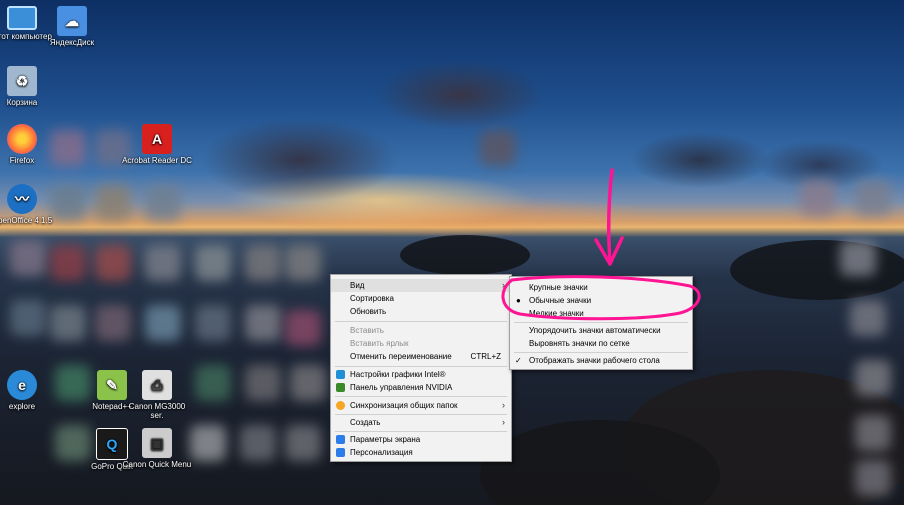  What do you see at coordinates (601, 244) in the screenshot?
I see `annotation-overlay` at bounding box center [601, 244].